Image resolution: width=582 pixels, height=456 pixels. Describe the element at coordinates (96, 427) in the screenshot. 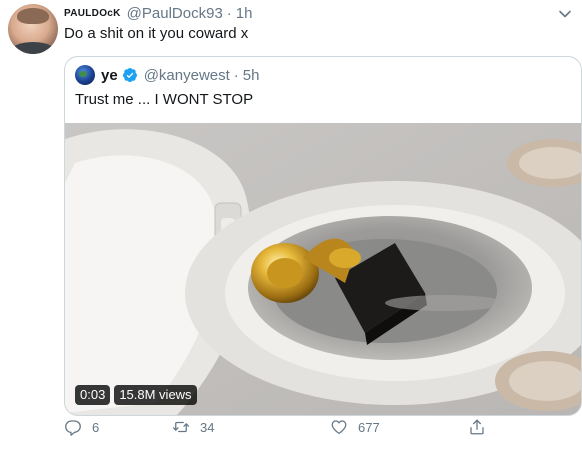

I see `reply-count: 6` at that location.